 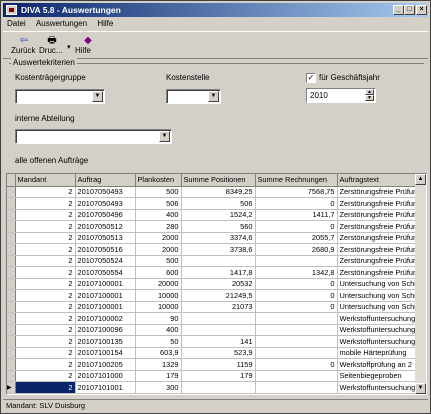 I want to click on table-cell-summe-rechnungen: 2055,7, so click(x=296, y=238).